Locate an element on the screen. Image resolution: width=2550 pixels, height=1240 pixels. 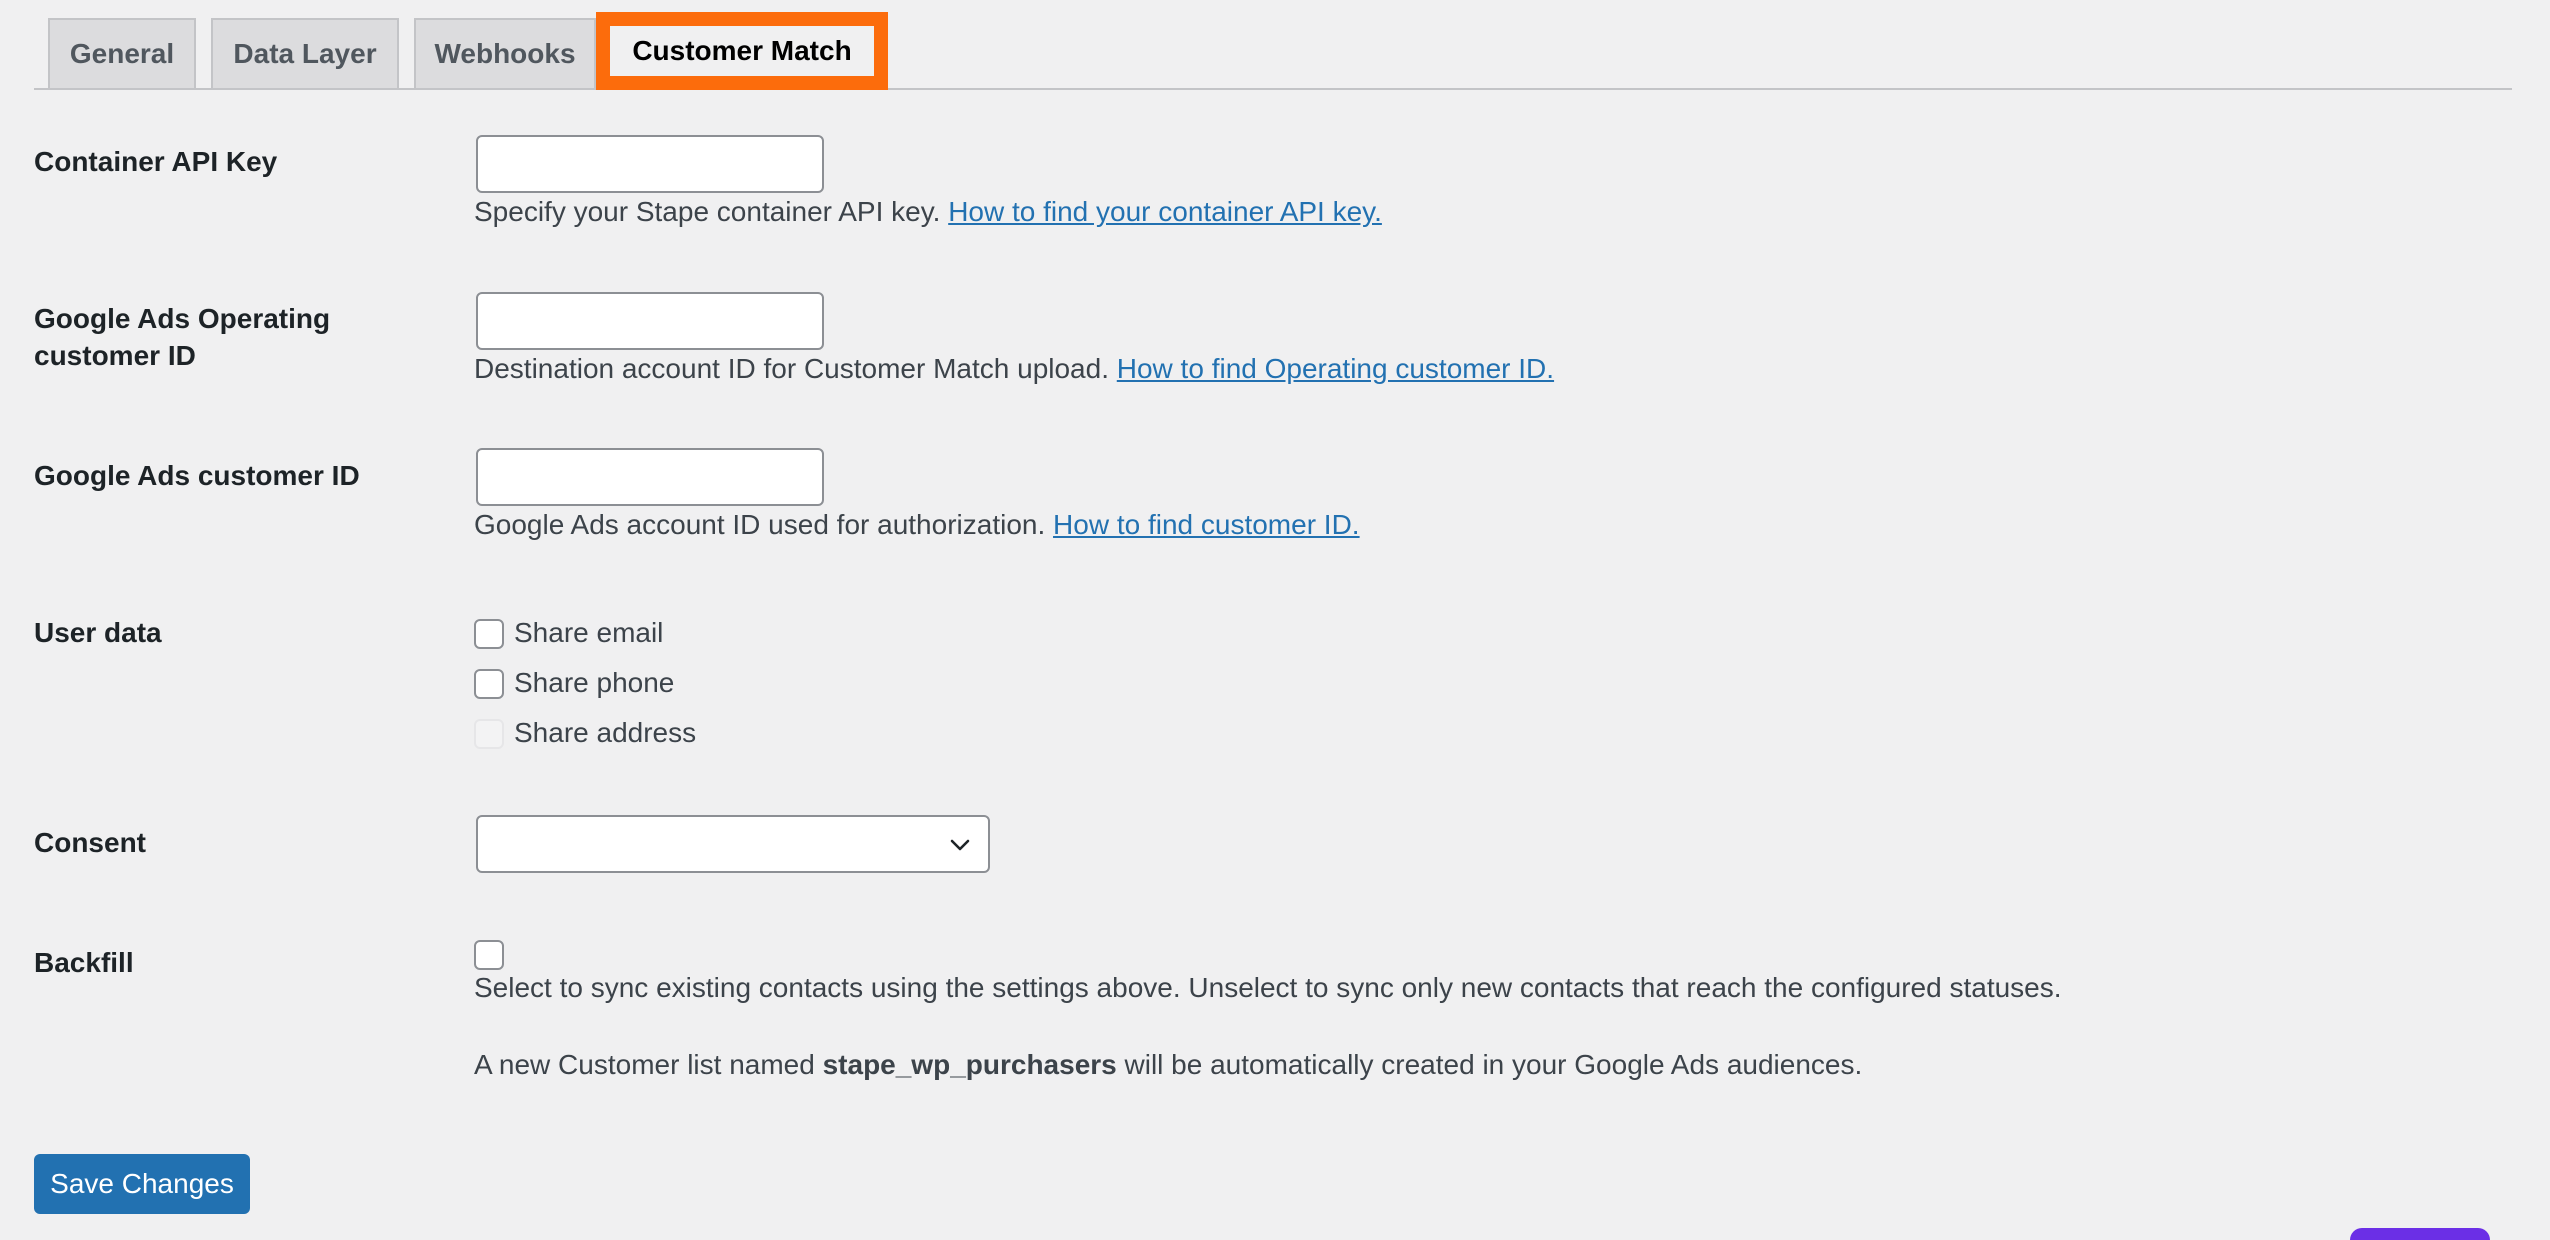
customer-id-input is located at coordinates (650, 477).